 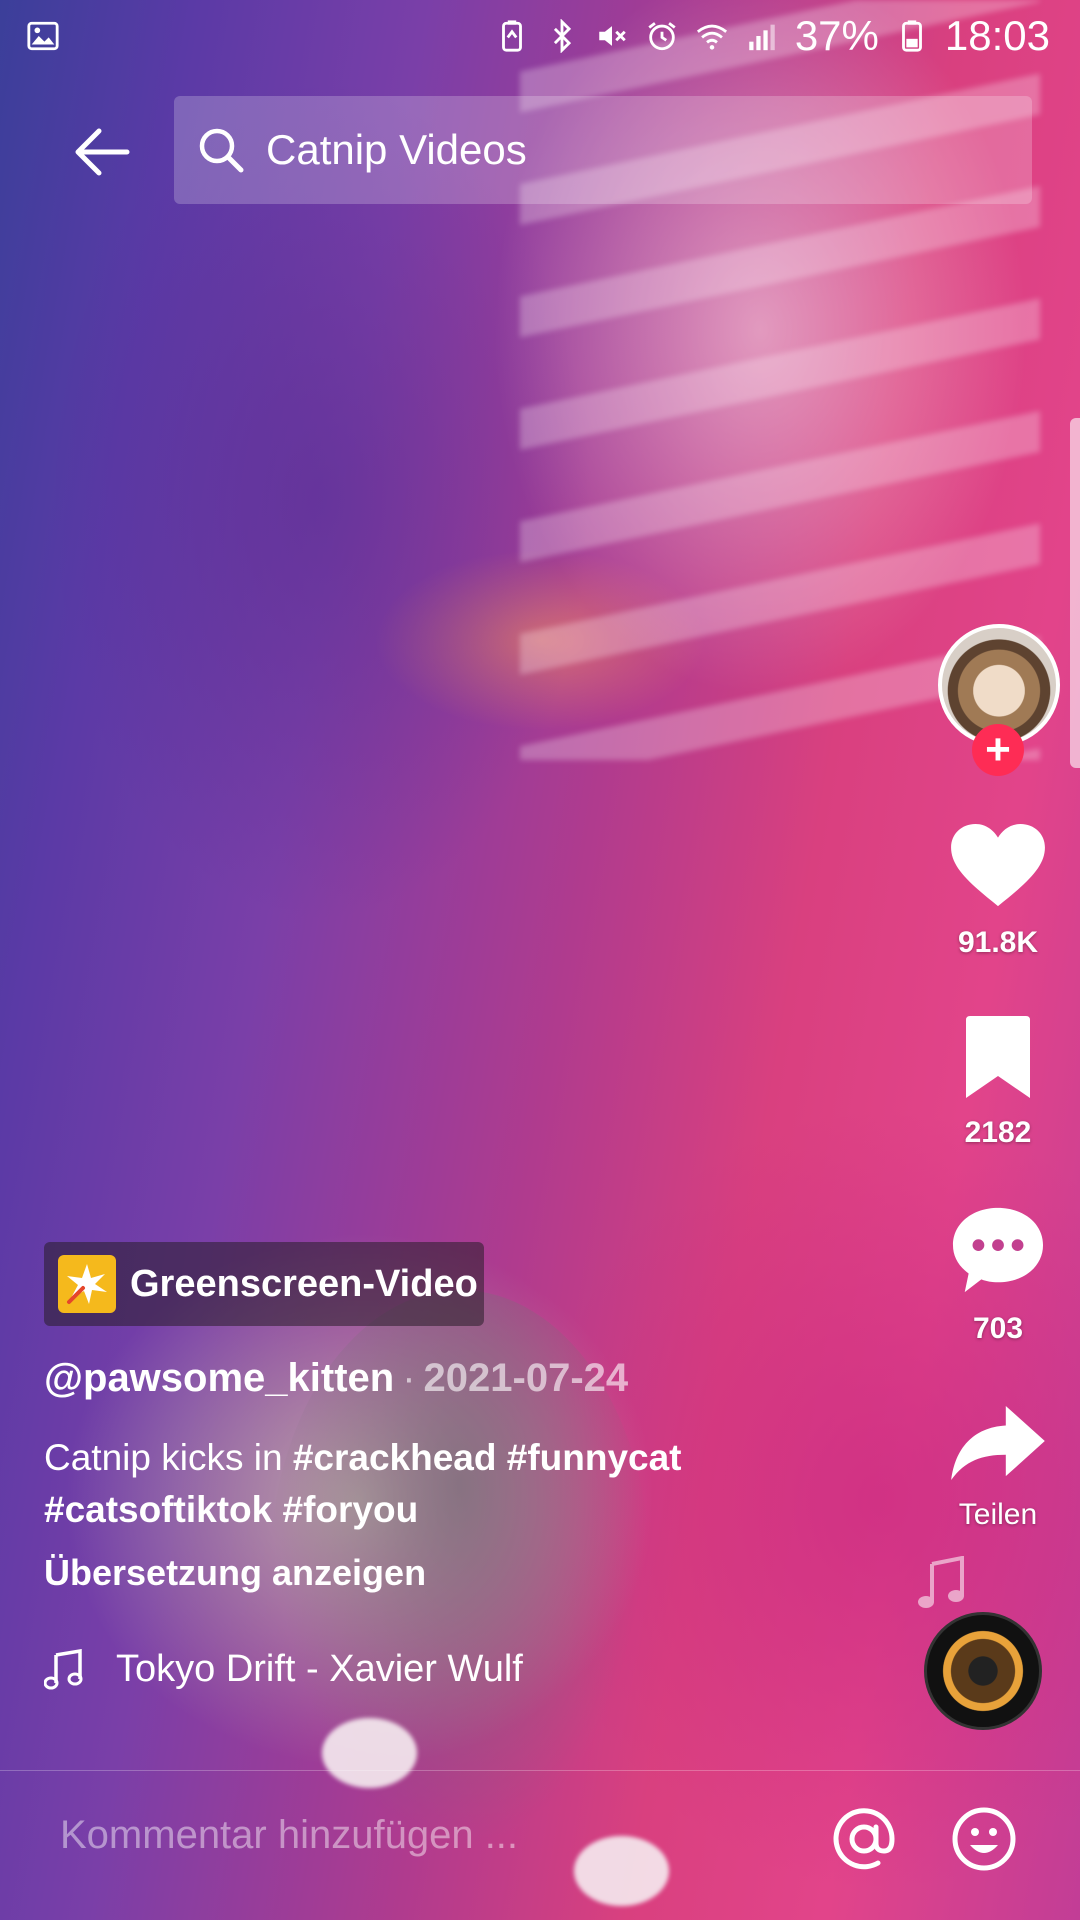 I want to click on arrow-left-icon, so click(x=102, y=152).